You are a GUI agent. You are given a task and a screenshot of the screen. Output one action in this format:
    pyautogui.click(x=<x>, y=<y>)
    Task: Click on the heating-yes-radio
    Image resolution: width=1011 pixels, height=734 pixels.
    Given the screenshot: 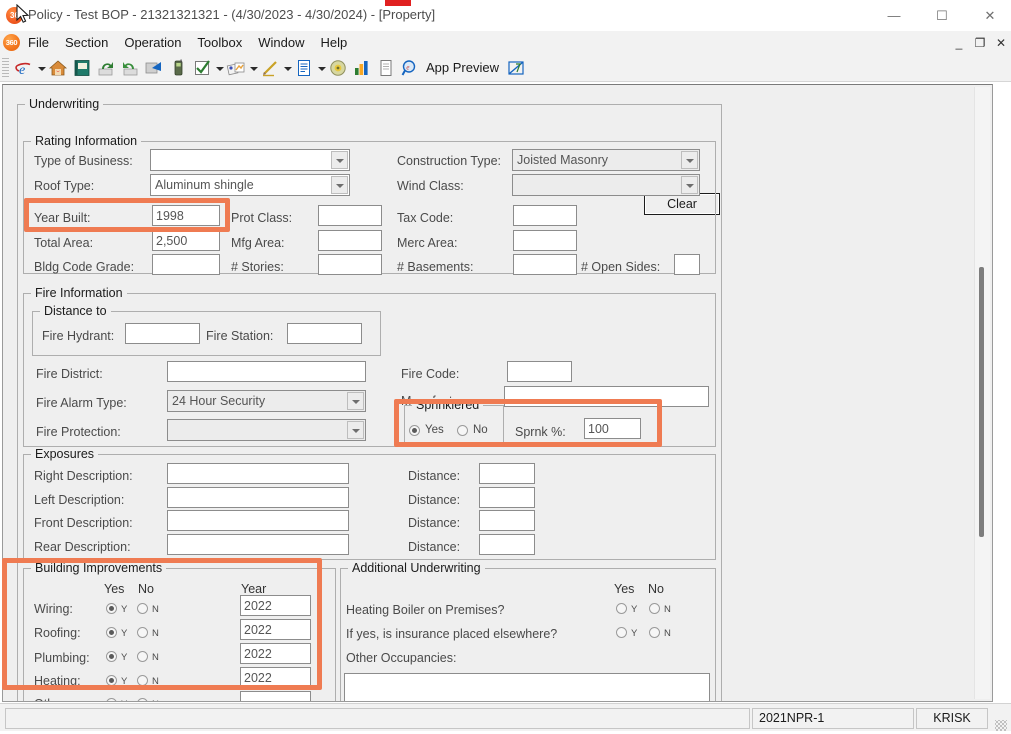 What is the action you would take?
    pyautogui.click(x=111, y=680)
    